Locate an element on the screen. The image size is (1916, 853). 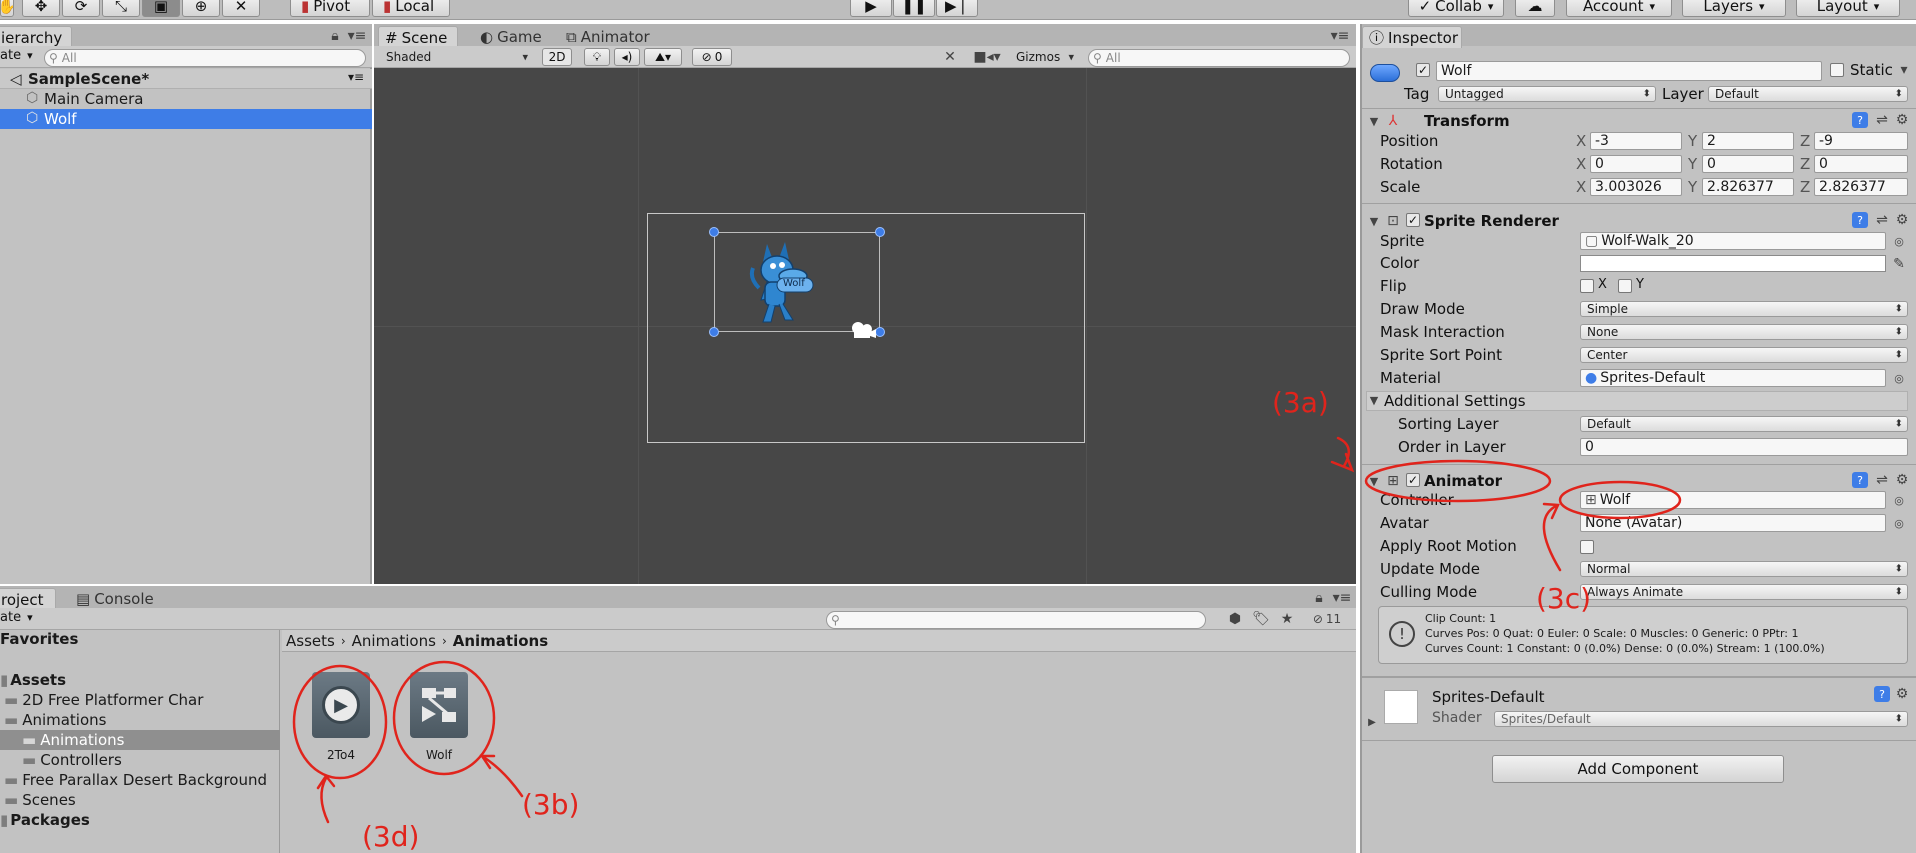
annotation-circle-3c is located at coordinates (1620, 500).